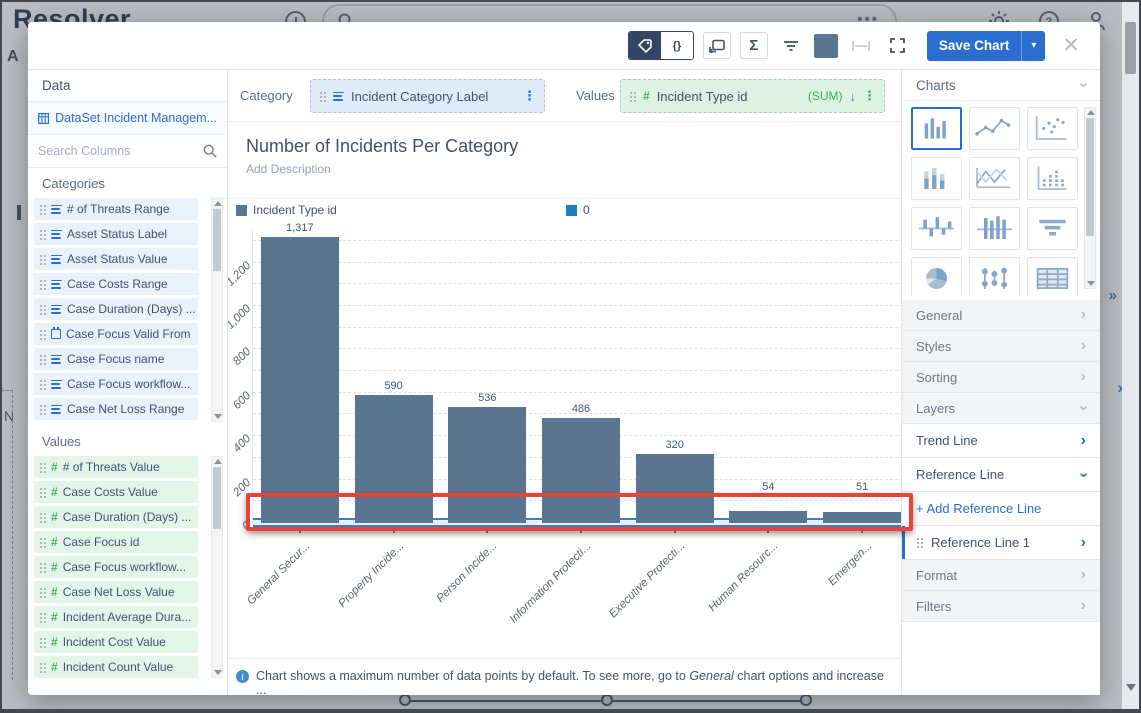 The image size is (1141, 713). What do you see at coordinates (936, 228) in the screenshot?
I see `chart-type-diverging-bars` at bounding box center [936, 228].